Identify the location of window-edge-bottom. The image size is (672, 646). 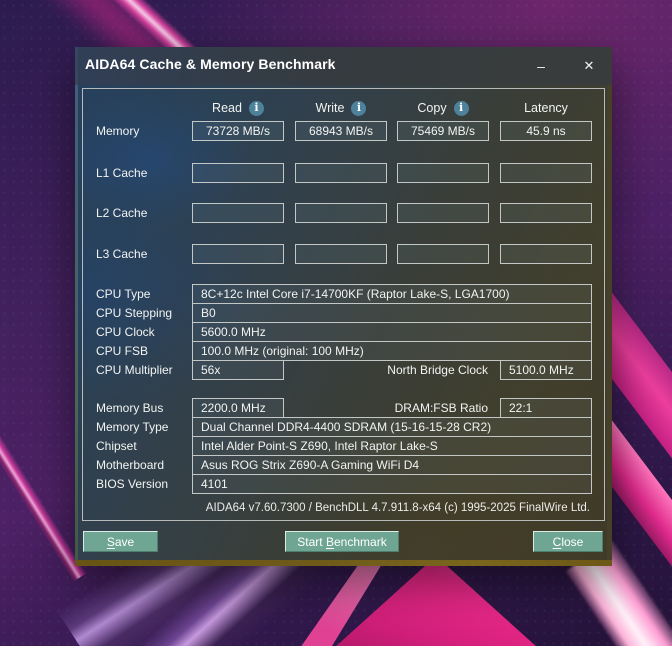
(343, 563).